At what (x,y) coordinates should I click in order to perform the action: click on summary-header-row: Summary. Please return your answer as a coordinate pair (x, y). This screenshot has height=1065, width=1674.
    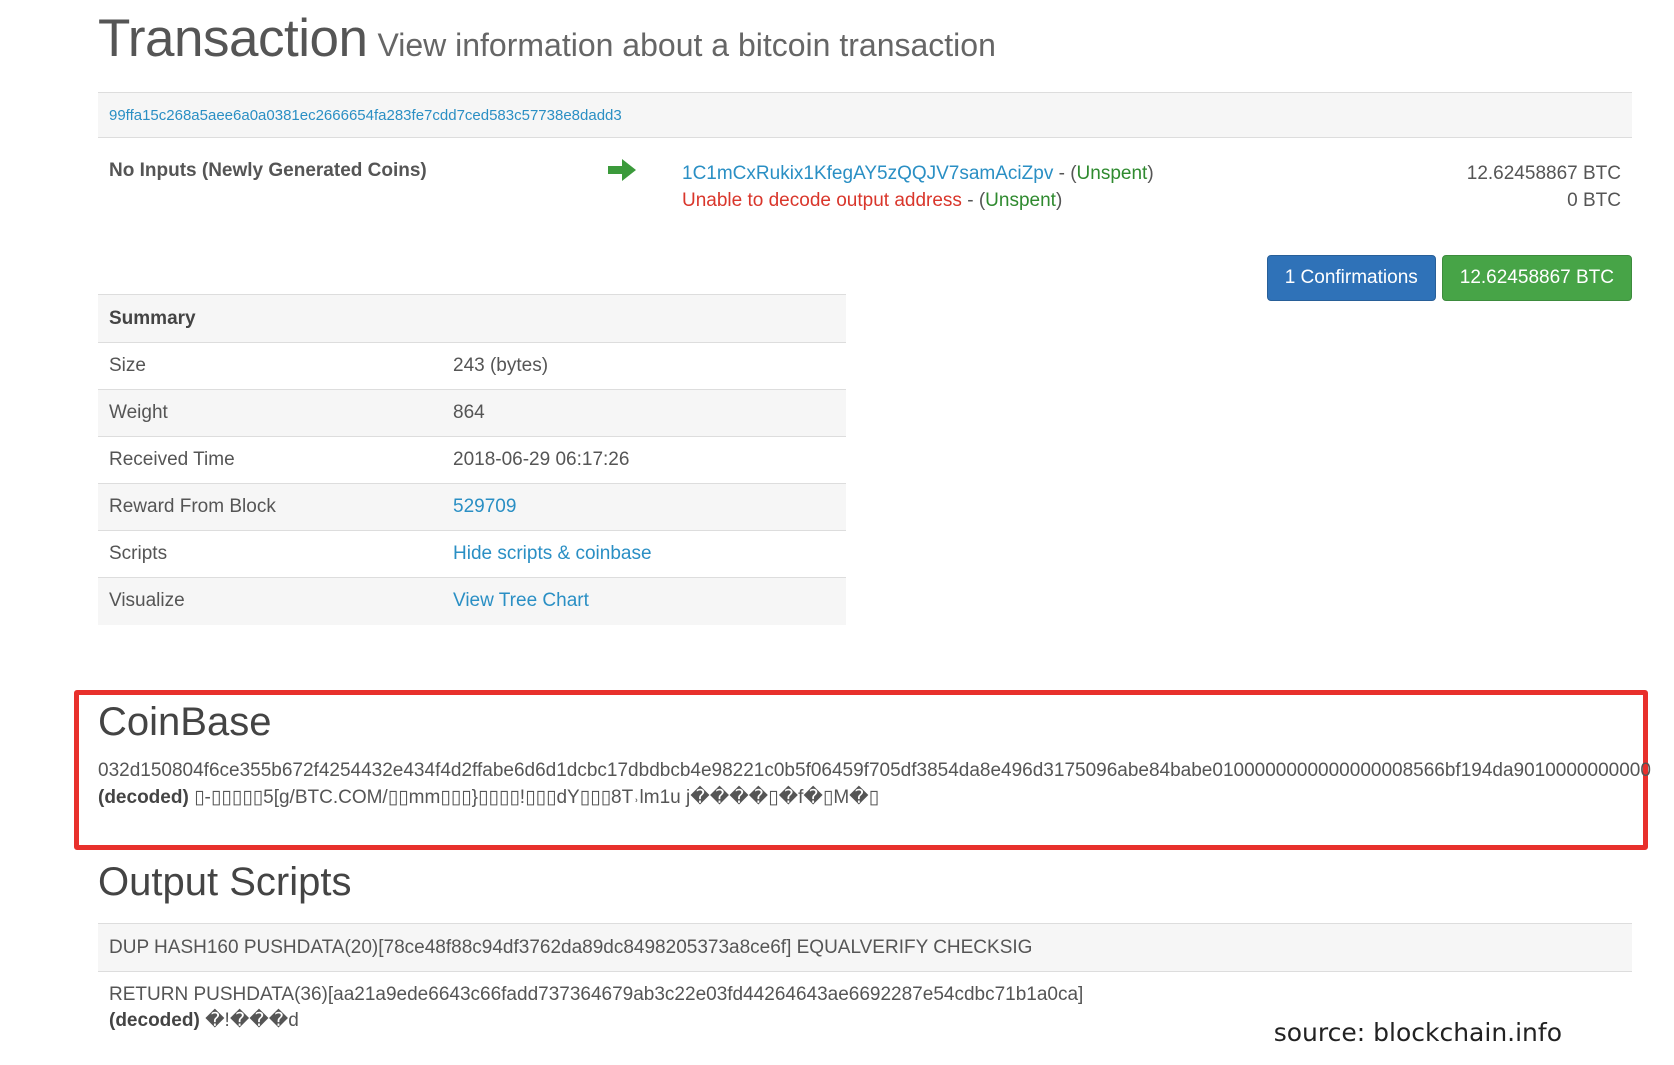
    Looking at the image, I should click on (472, 318).